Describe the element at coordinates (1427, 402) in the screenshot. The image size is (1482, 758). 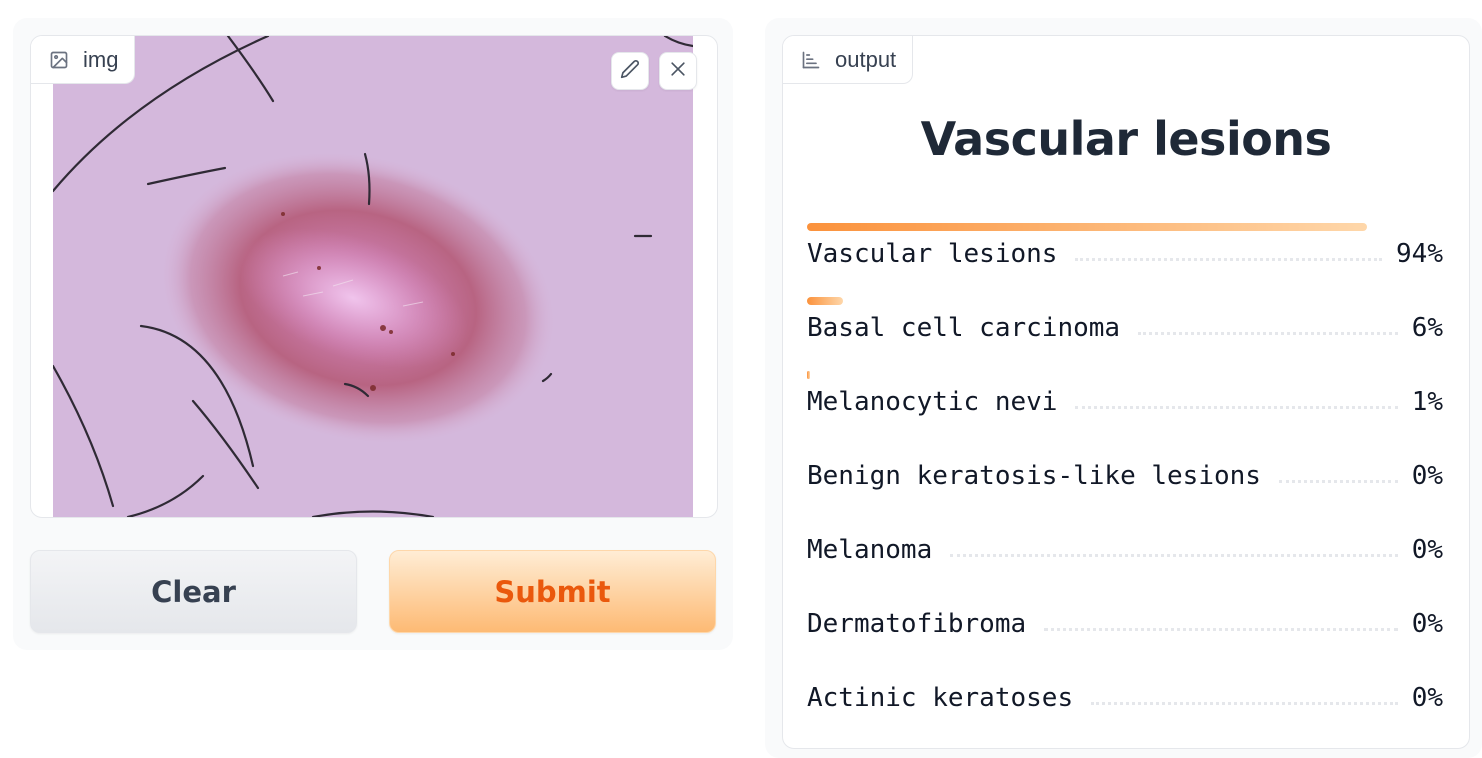
I see `confidence-value: 1%` at that location.